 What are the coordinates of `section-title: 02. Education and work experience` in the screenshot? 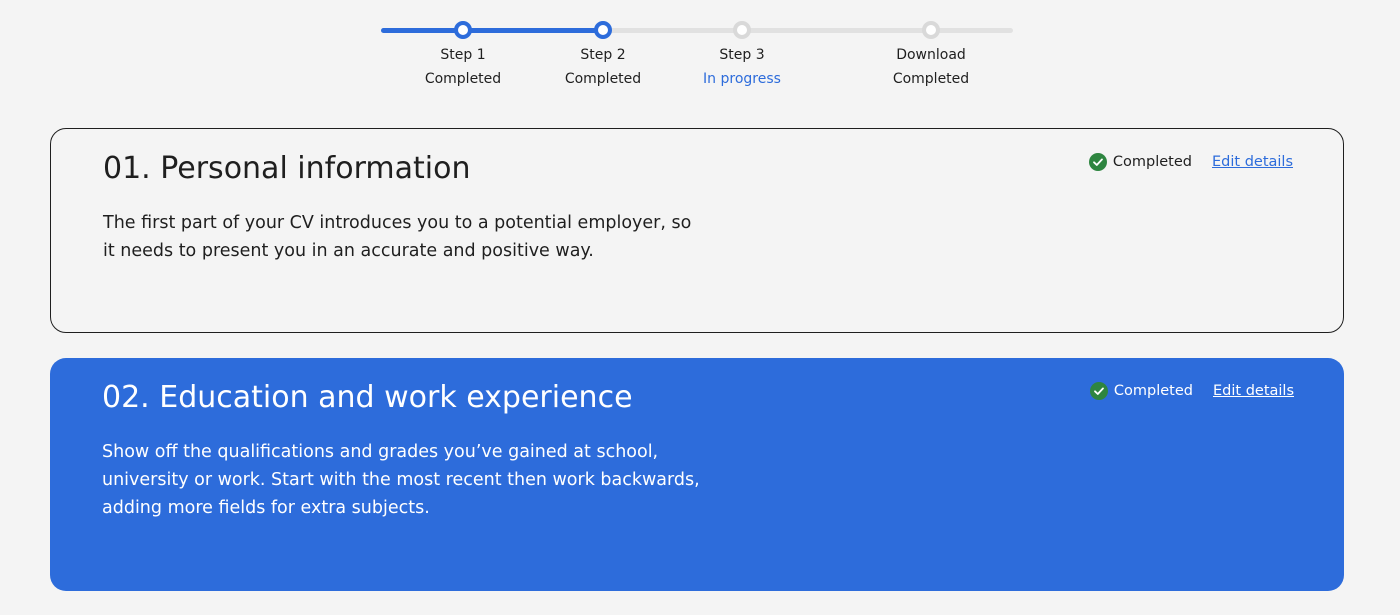 It's located at (367, 397).